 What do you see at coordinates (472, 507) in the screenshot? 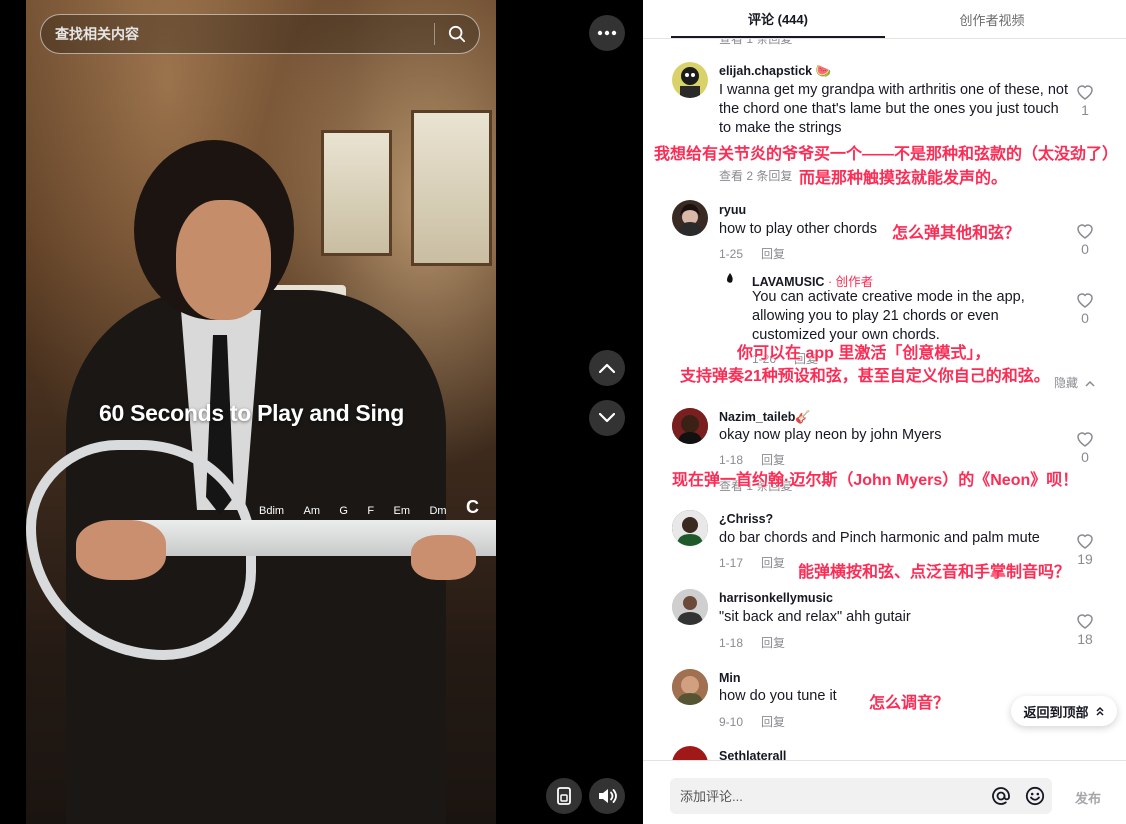
I see `chord-label-active: C` at bounding box center [472, 507].